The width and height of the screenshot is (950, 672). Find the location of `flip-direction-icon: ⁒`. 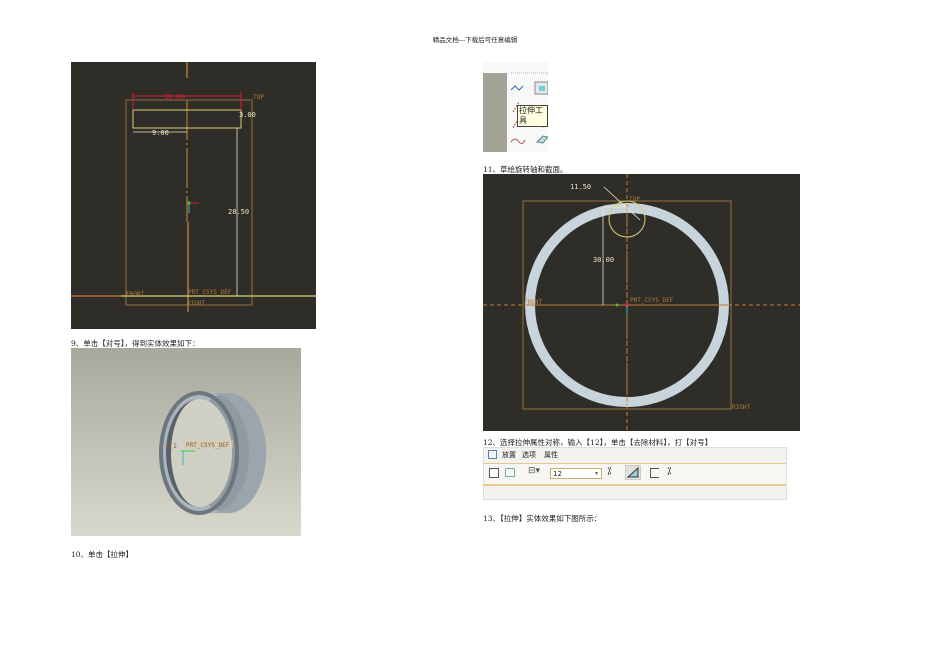

flip-direction-icon: ⁒ is located at coordinates (609, 471).